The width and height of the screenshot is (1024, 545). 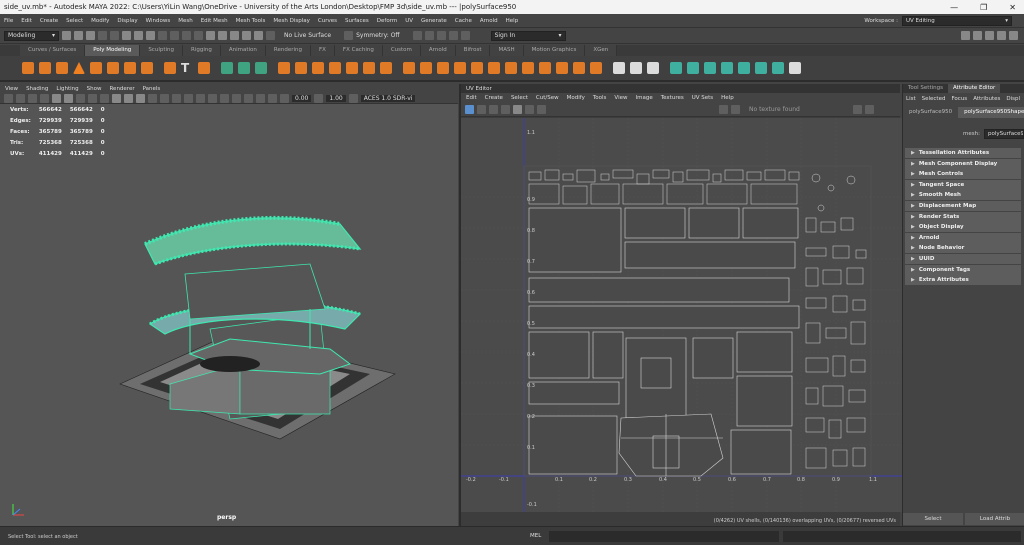 I want to click on poly-plane-icon, so click(x=113, y=68).